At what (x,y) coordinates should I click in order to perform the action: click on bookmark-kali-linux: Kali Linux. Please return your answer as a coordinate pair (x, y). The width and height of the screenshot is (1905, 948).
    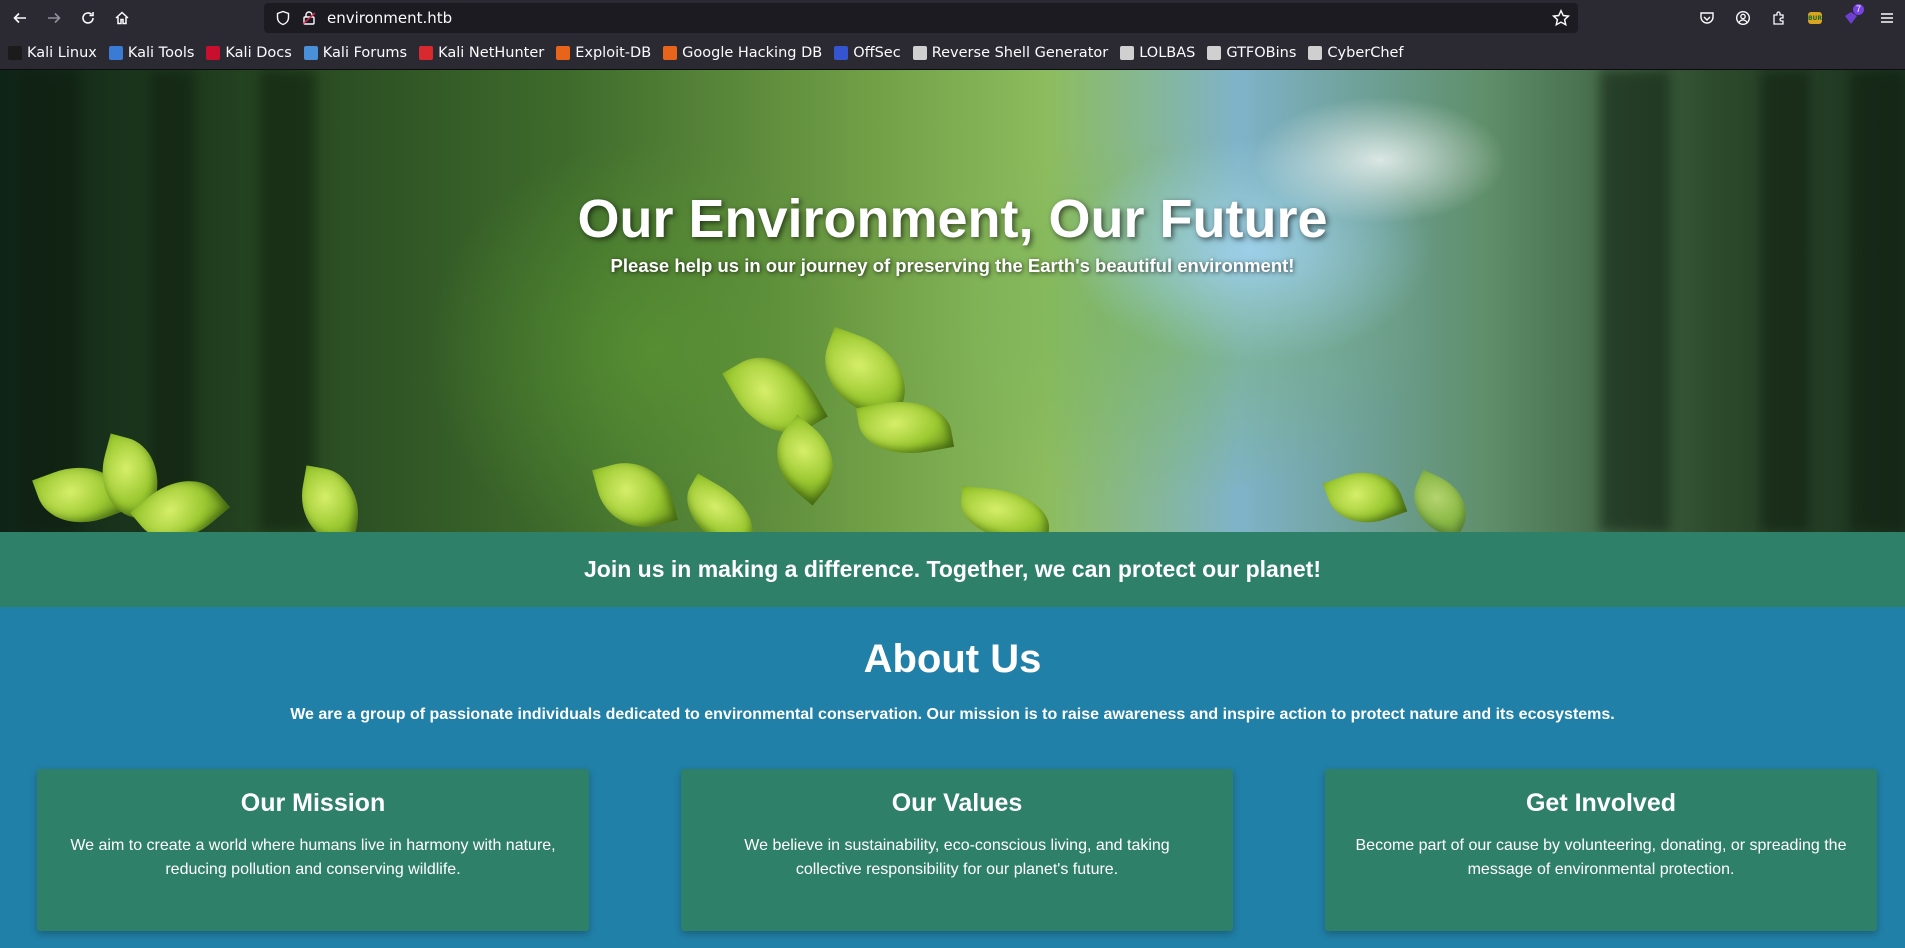
    Looking at the image, I should click on (52, 53).